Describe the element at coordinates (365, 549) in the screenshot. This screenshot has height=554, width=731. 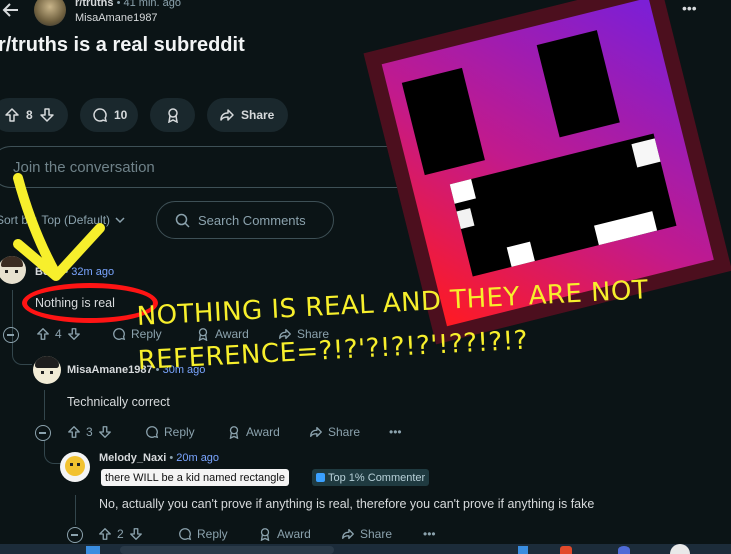
I see `taskbar` at that location.